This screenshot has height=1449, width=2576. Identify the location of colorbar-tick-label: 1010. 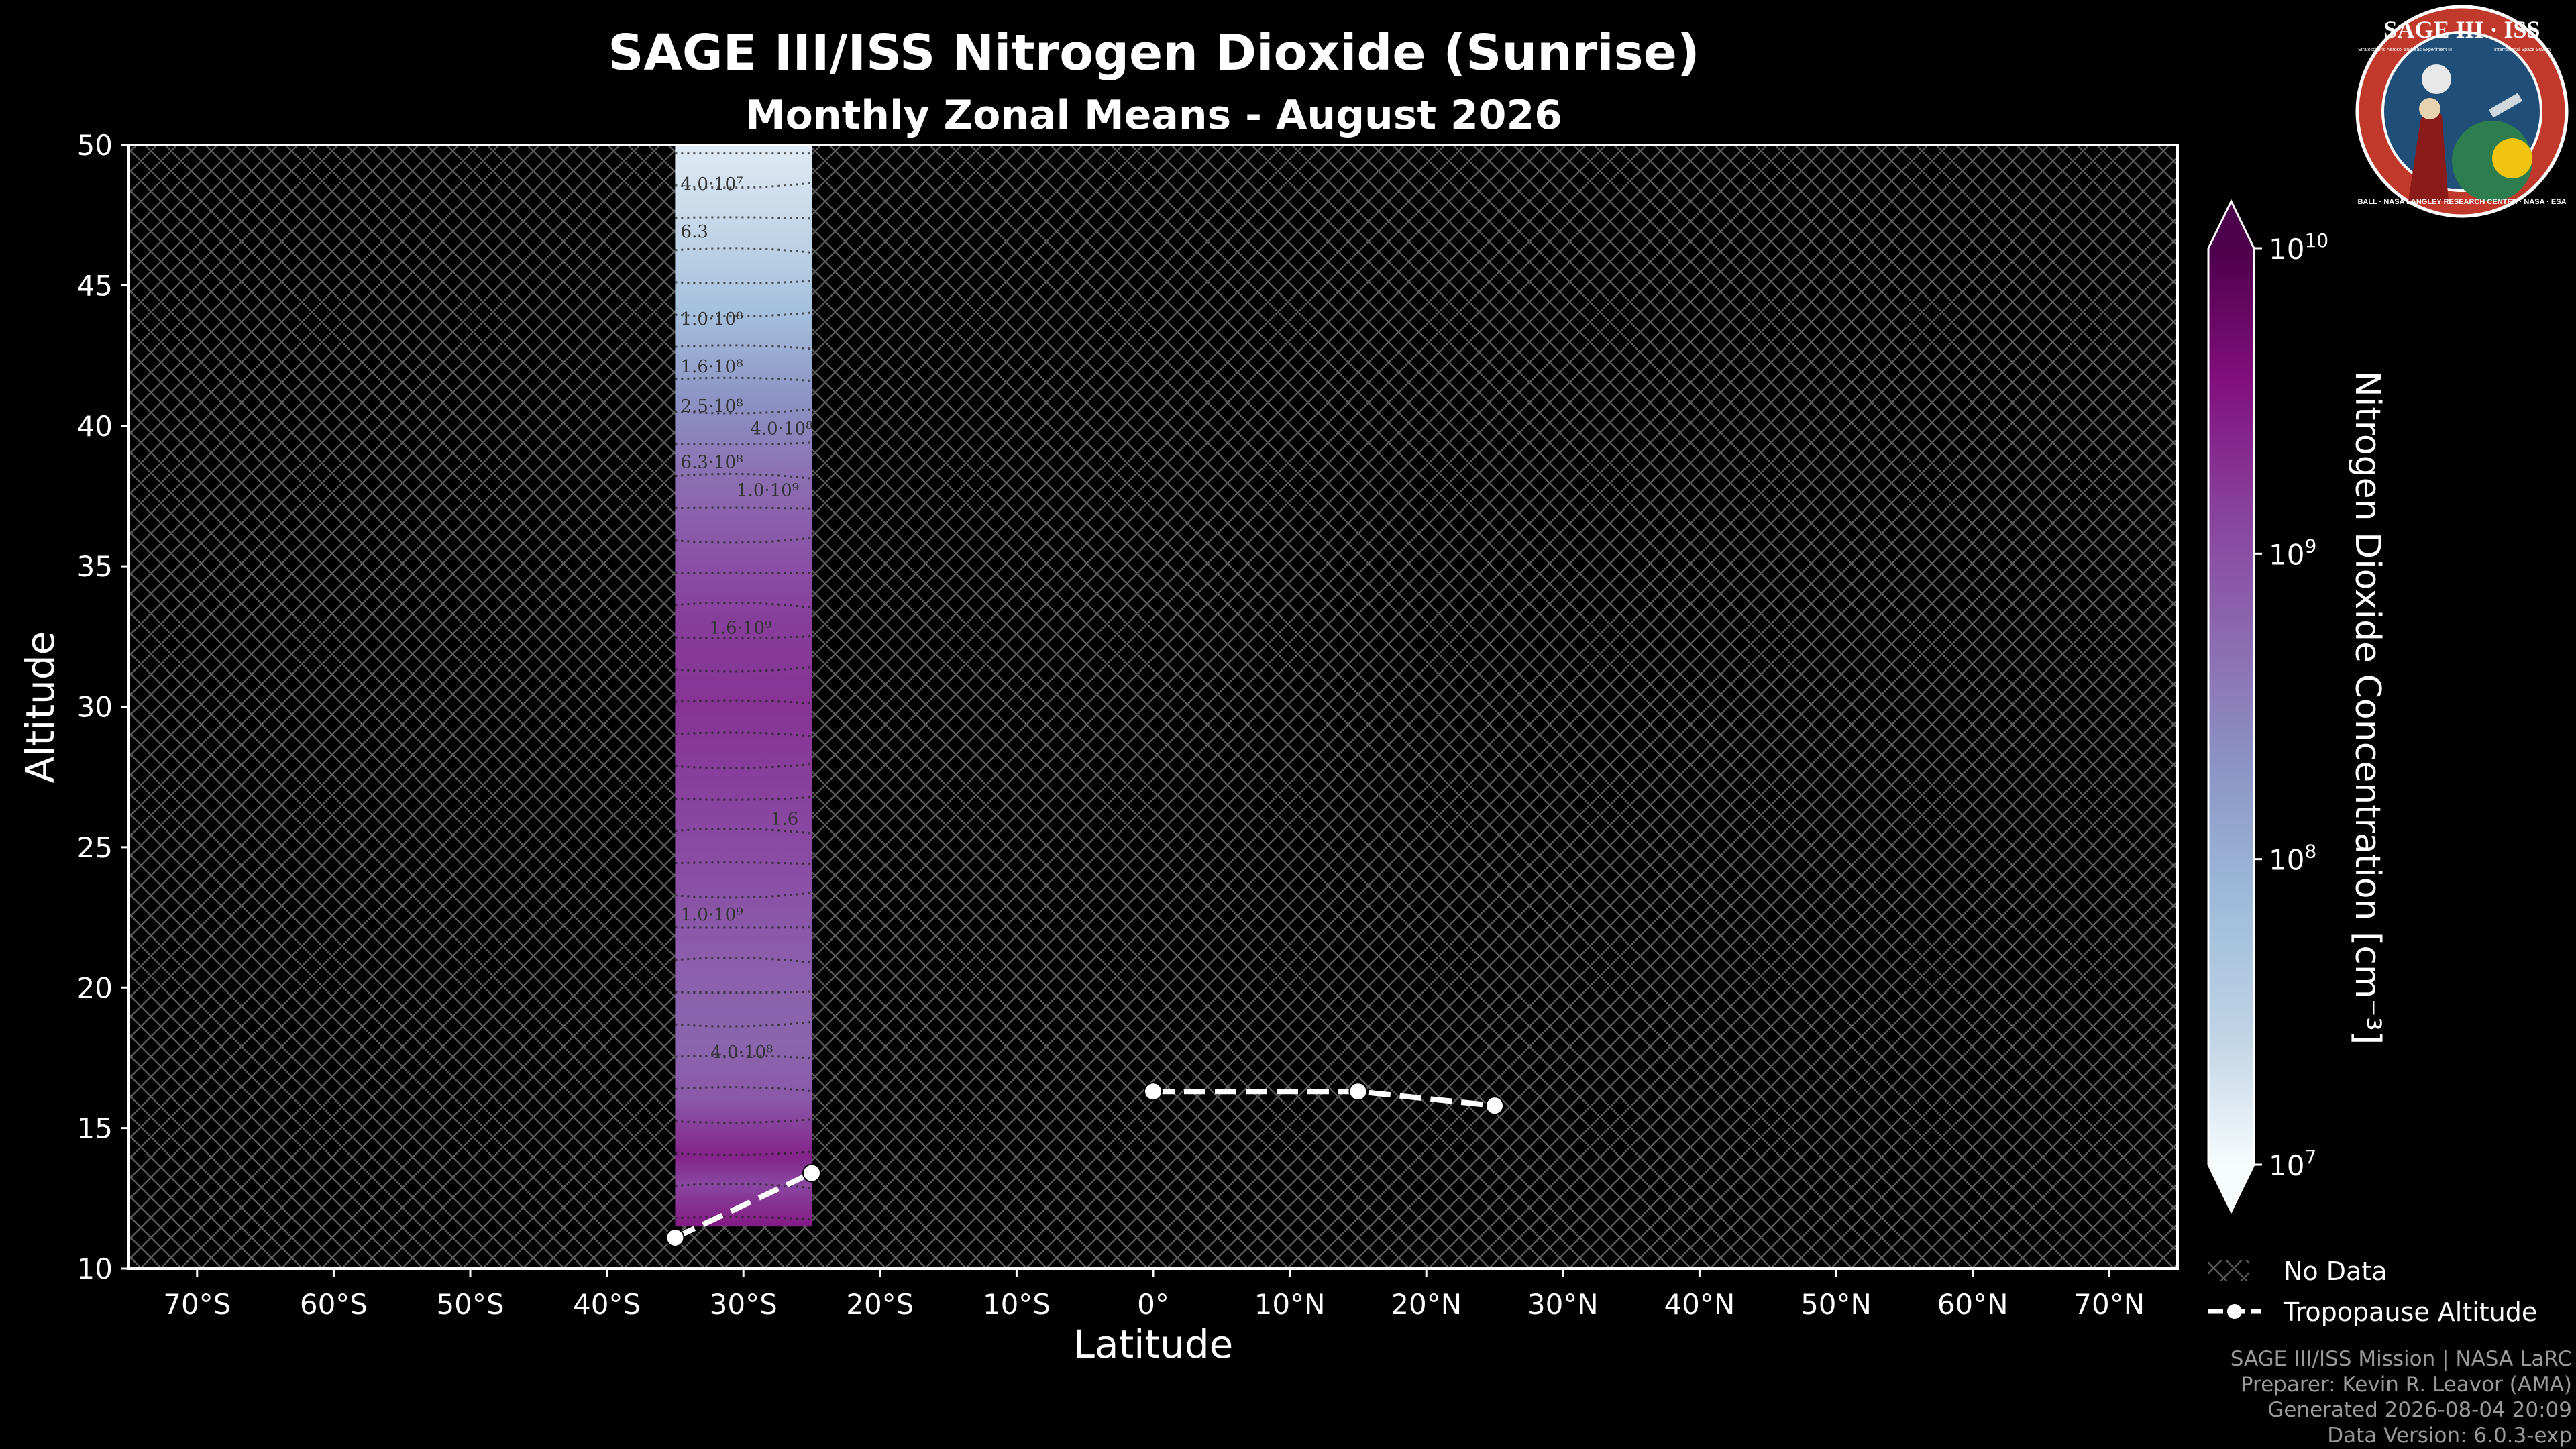
(2298, 247).